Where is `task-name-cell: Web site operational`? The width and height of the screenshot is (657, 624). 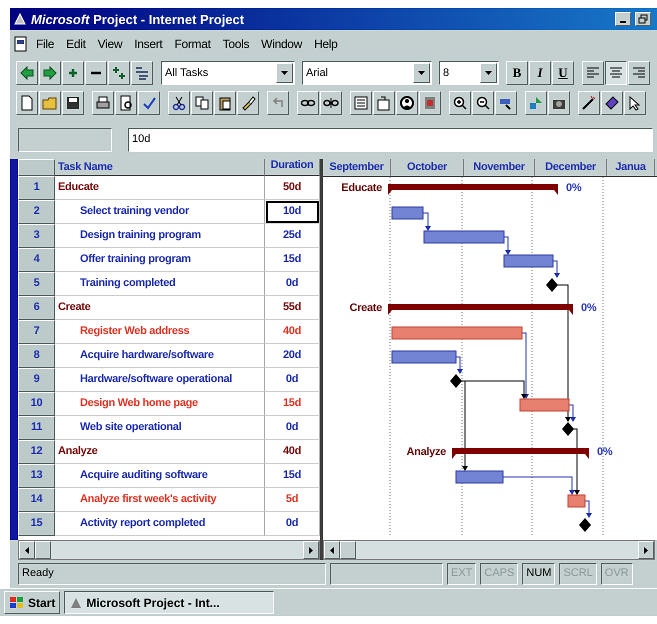
task-name-cell: Web site operational is located at coordinates (160, 428).